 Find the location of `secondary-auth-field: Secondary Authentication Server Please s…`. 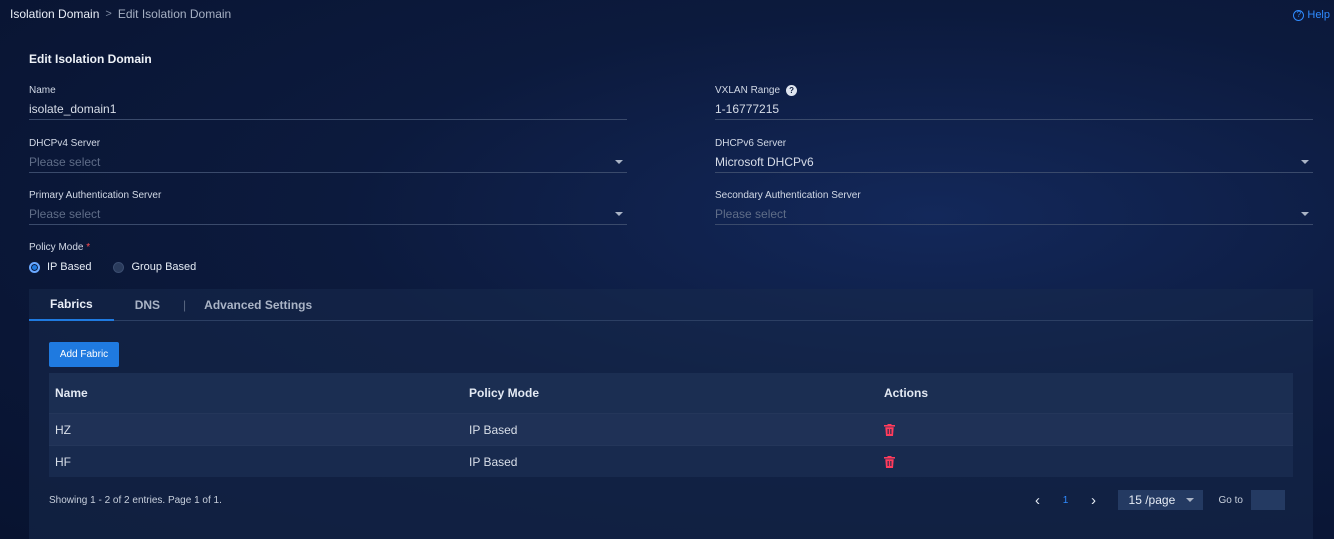

secondary-auth-field: Secondary Authentication Server Please s… is located at coordinates (1014, 207).